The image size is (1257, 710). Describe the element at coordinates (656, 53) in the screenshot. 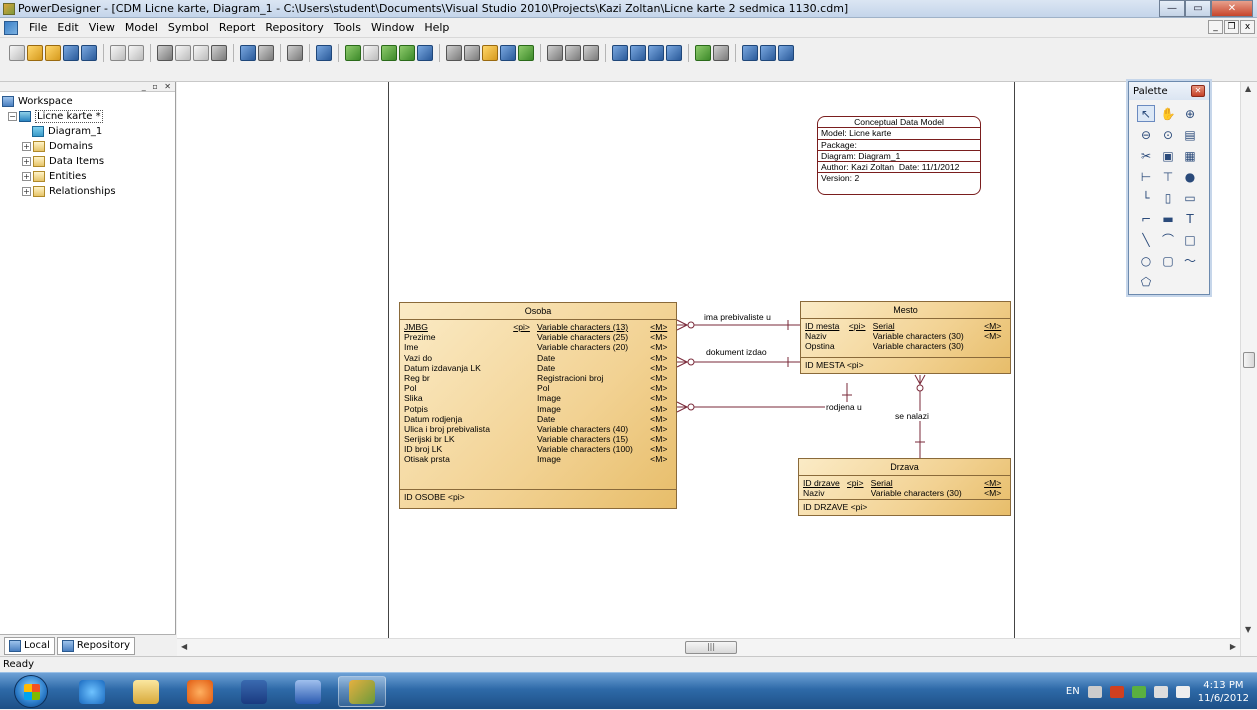

I see `report-preview-icon` at that location.